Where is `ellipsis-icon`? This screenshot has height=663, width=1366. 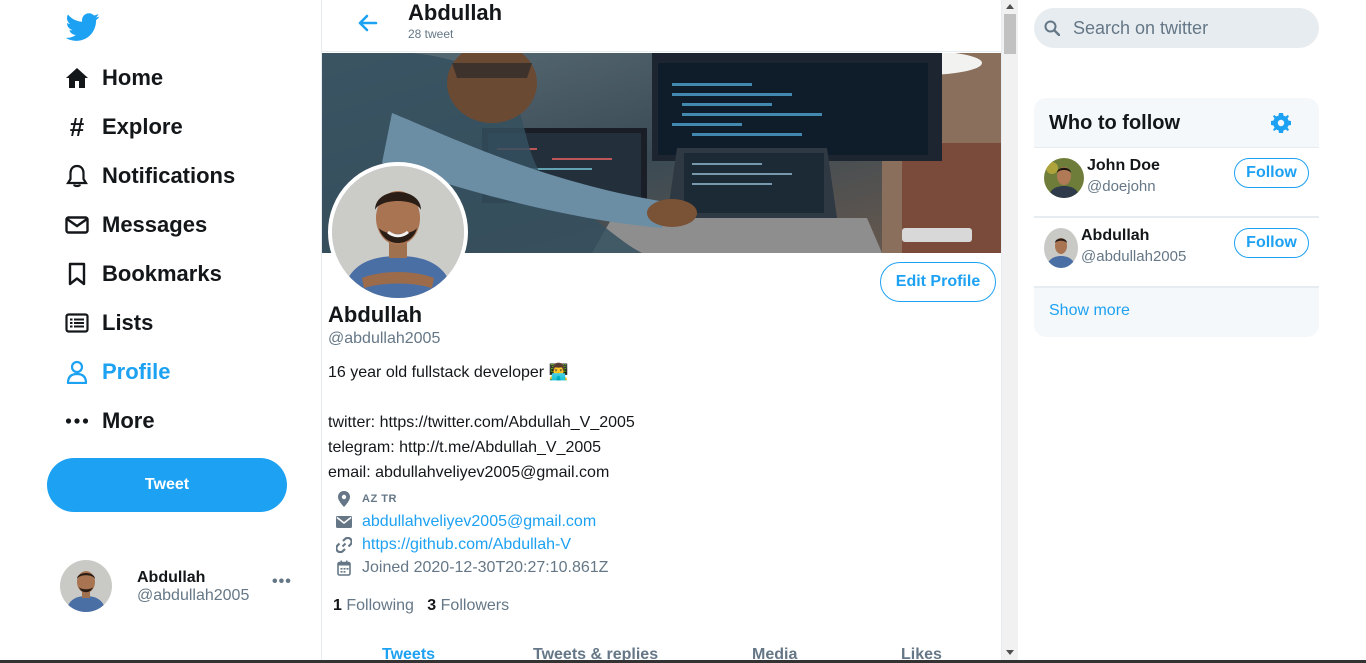 ellipsis-icon is located at coordinates (77, 421).